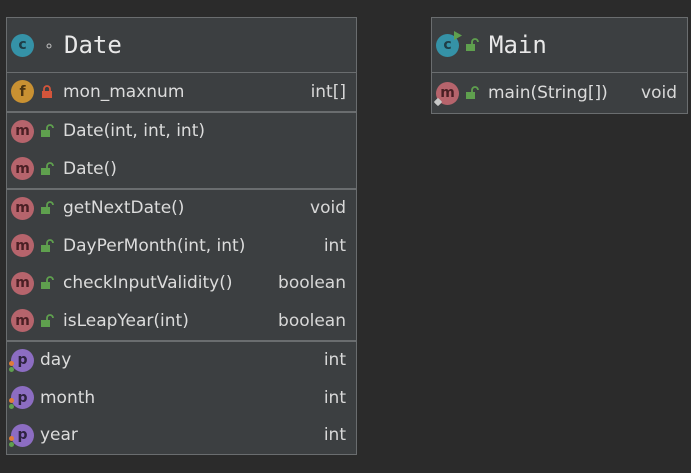  Describe the element at coordinates (148, 283) in the screenshot. I see `method-name: checkInputValidity()` at that location.